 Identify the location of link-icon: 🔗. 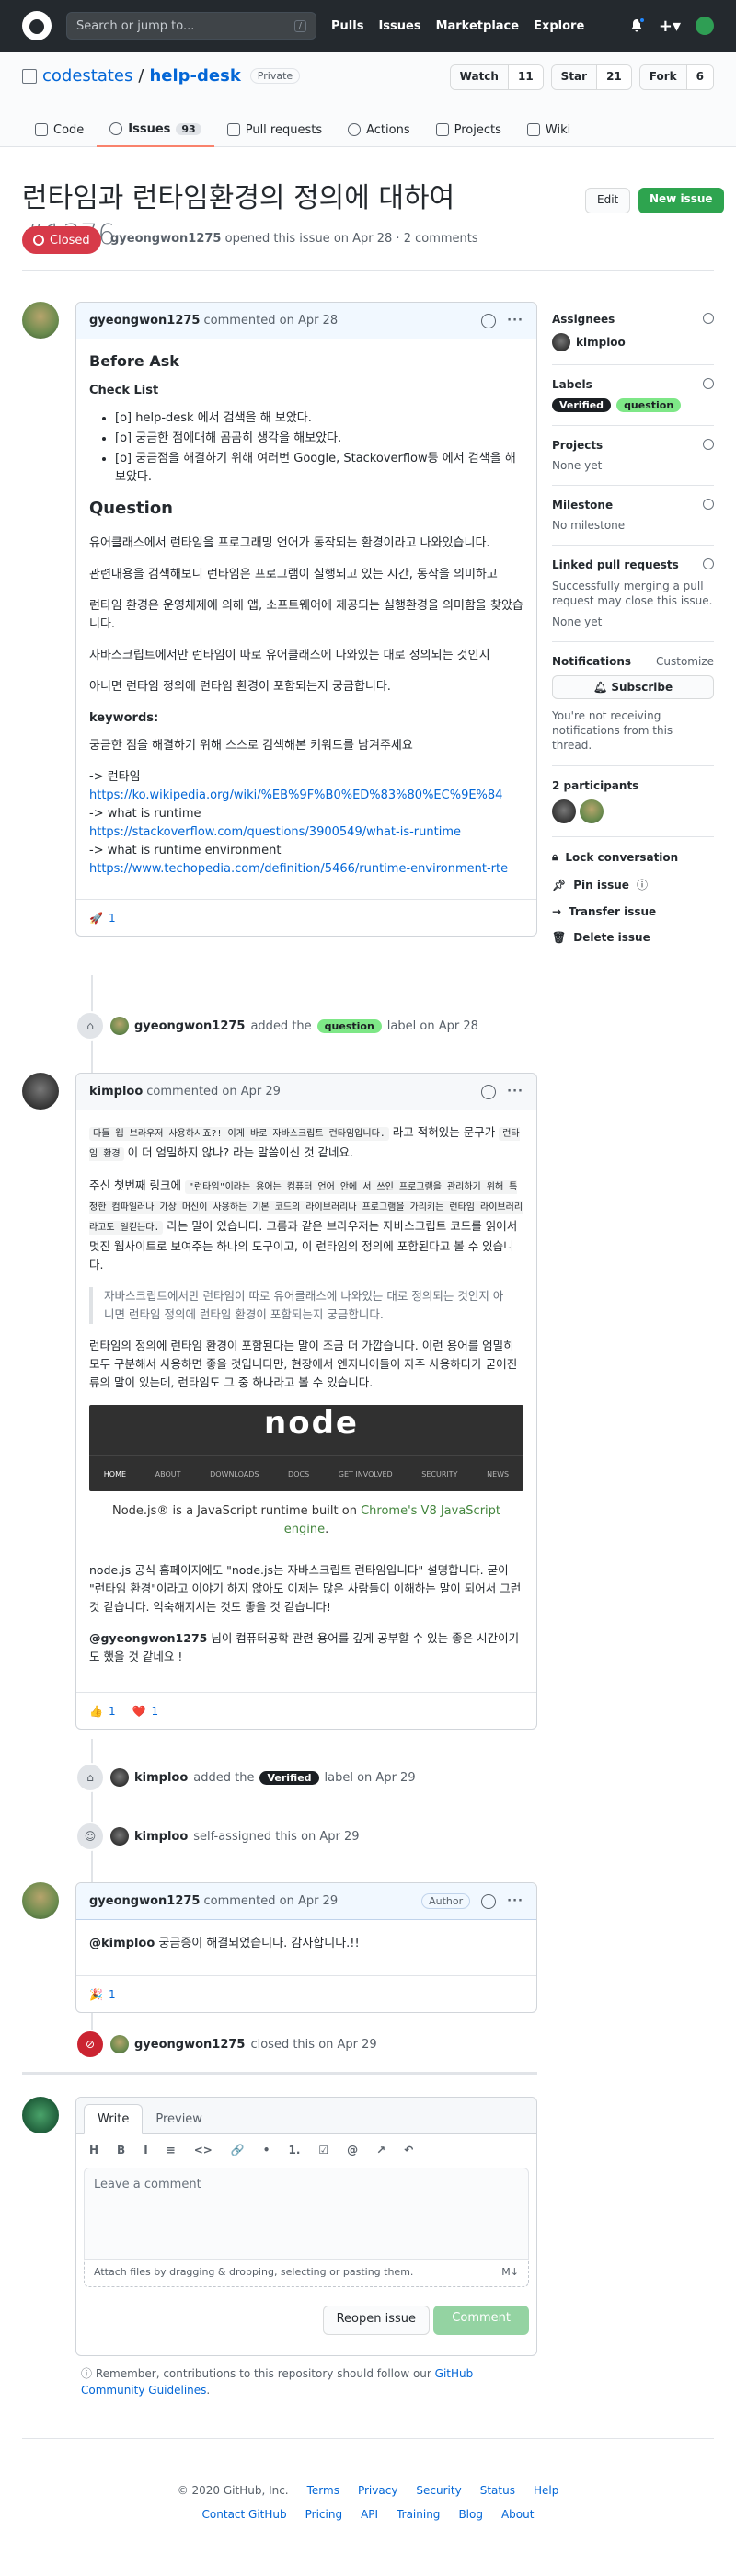
(238, 2150).